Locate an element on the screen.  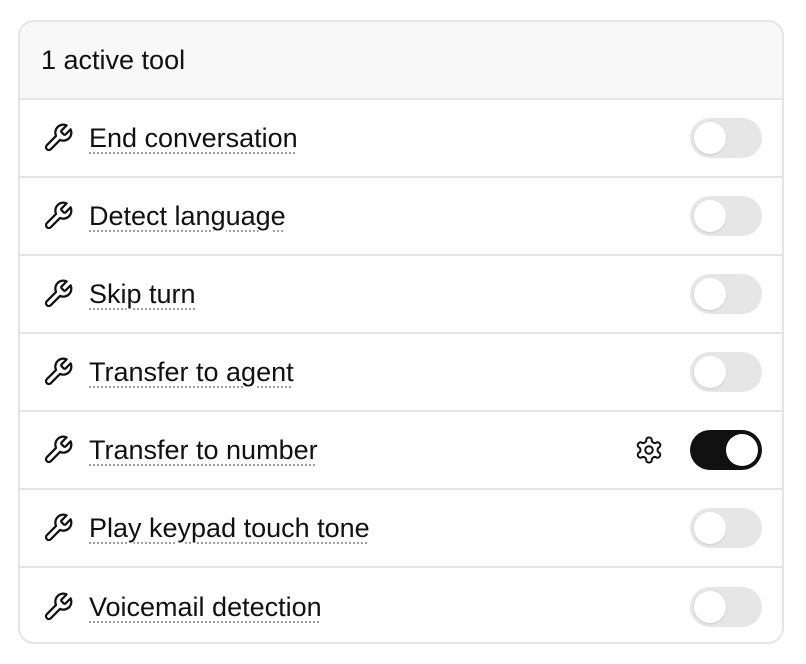
tool-label: Transfer to agent is located at coordinates (191, 372).